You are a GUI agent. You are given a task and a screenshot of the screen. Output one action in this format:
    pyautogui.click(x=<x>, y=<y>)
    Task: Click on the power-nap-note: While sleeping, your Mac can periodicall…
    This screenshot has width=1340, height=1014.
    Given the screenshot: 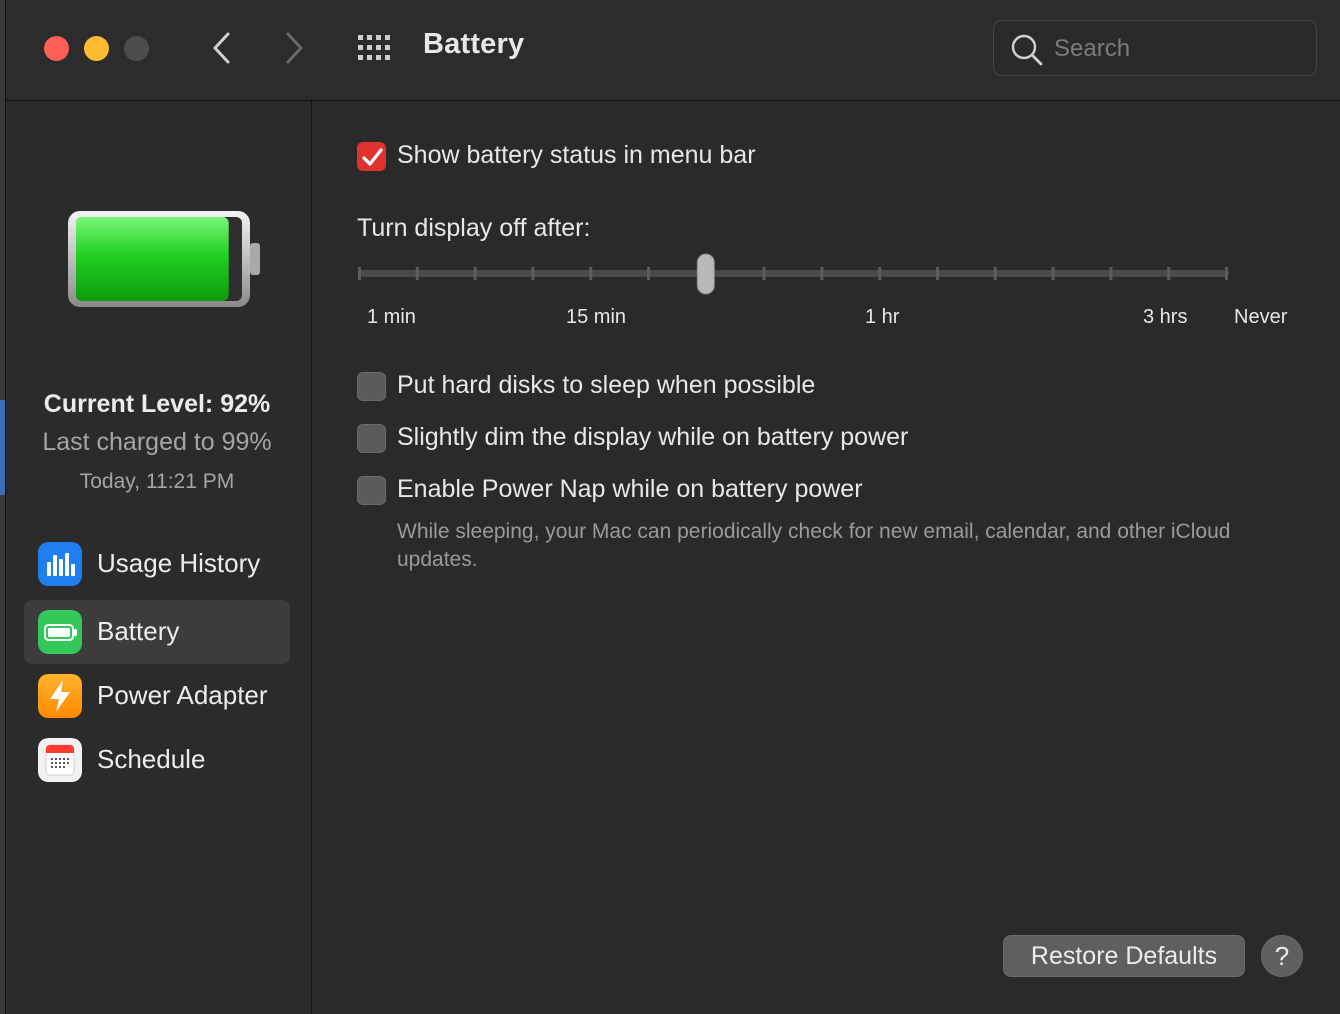 What is the action you would take?
    pyautogui.click(x=814, y=545)
    